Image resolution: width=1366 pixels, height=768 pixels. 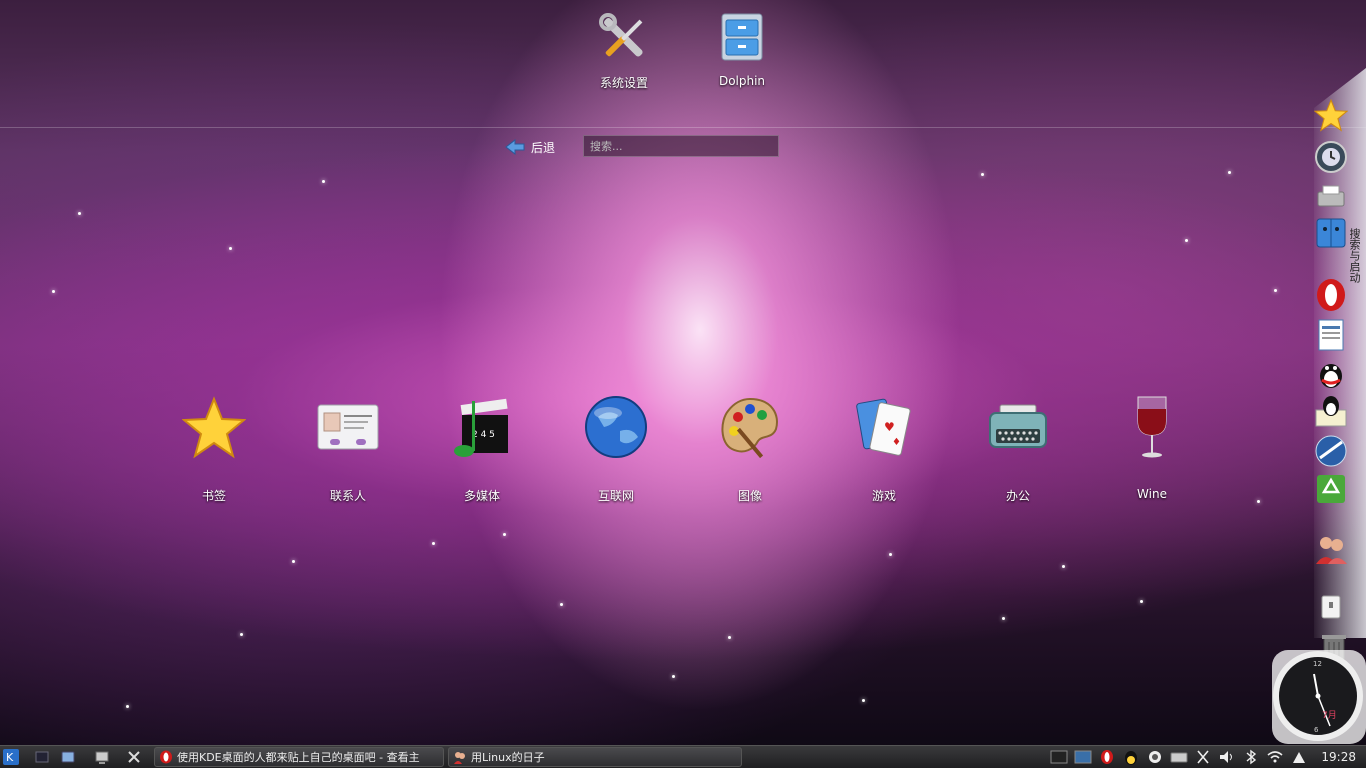 I want to click on system-tray: 19:28, so click(x=1206, y=757).